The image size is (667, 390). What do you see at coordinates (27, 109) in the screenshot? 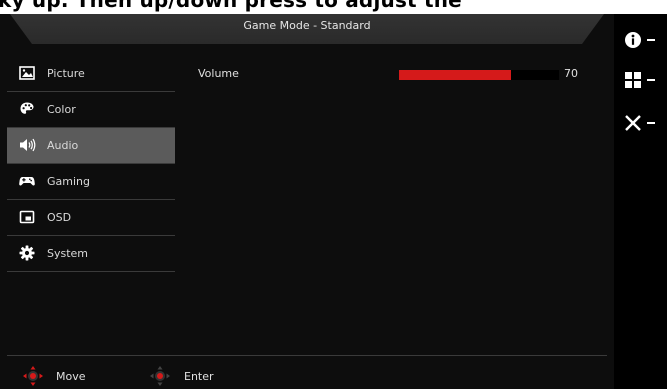
I see `palette-icon` at bounding box center [27, 109].